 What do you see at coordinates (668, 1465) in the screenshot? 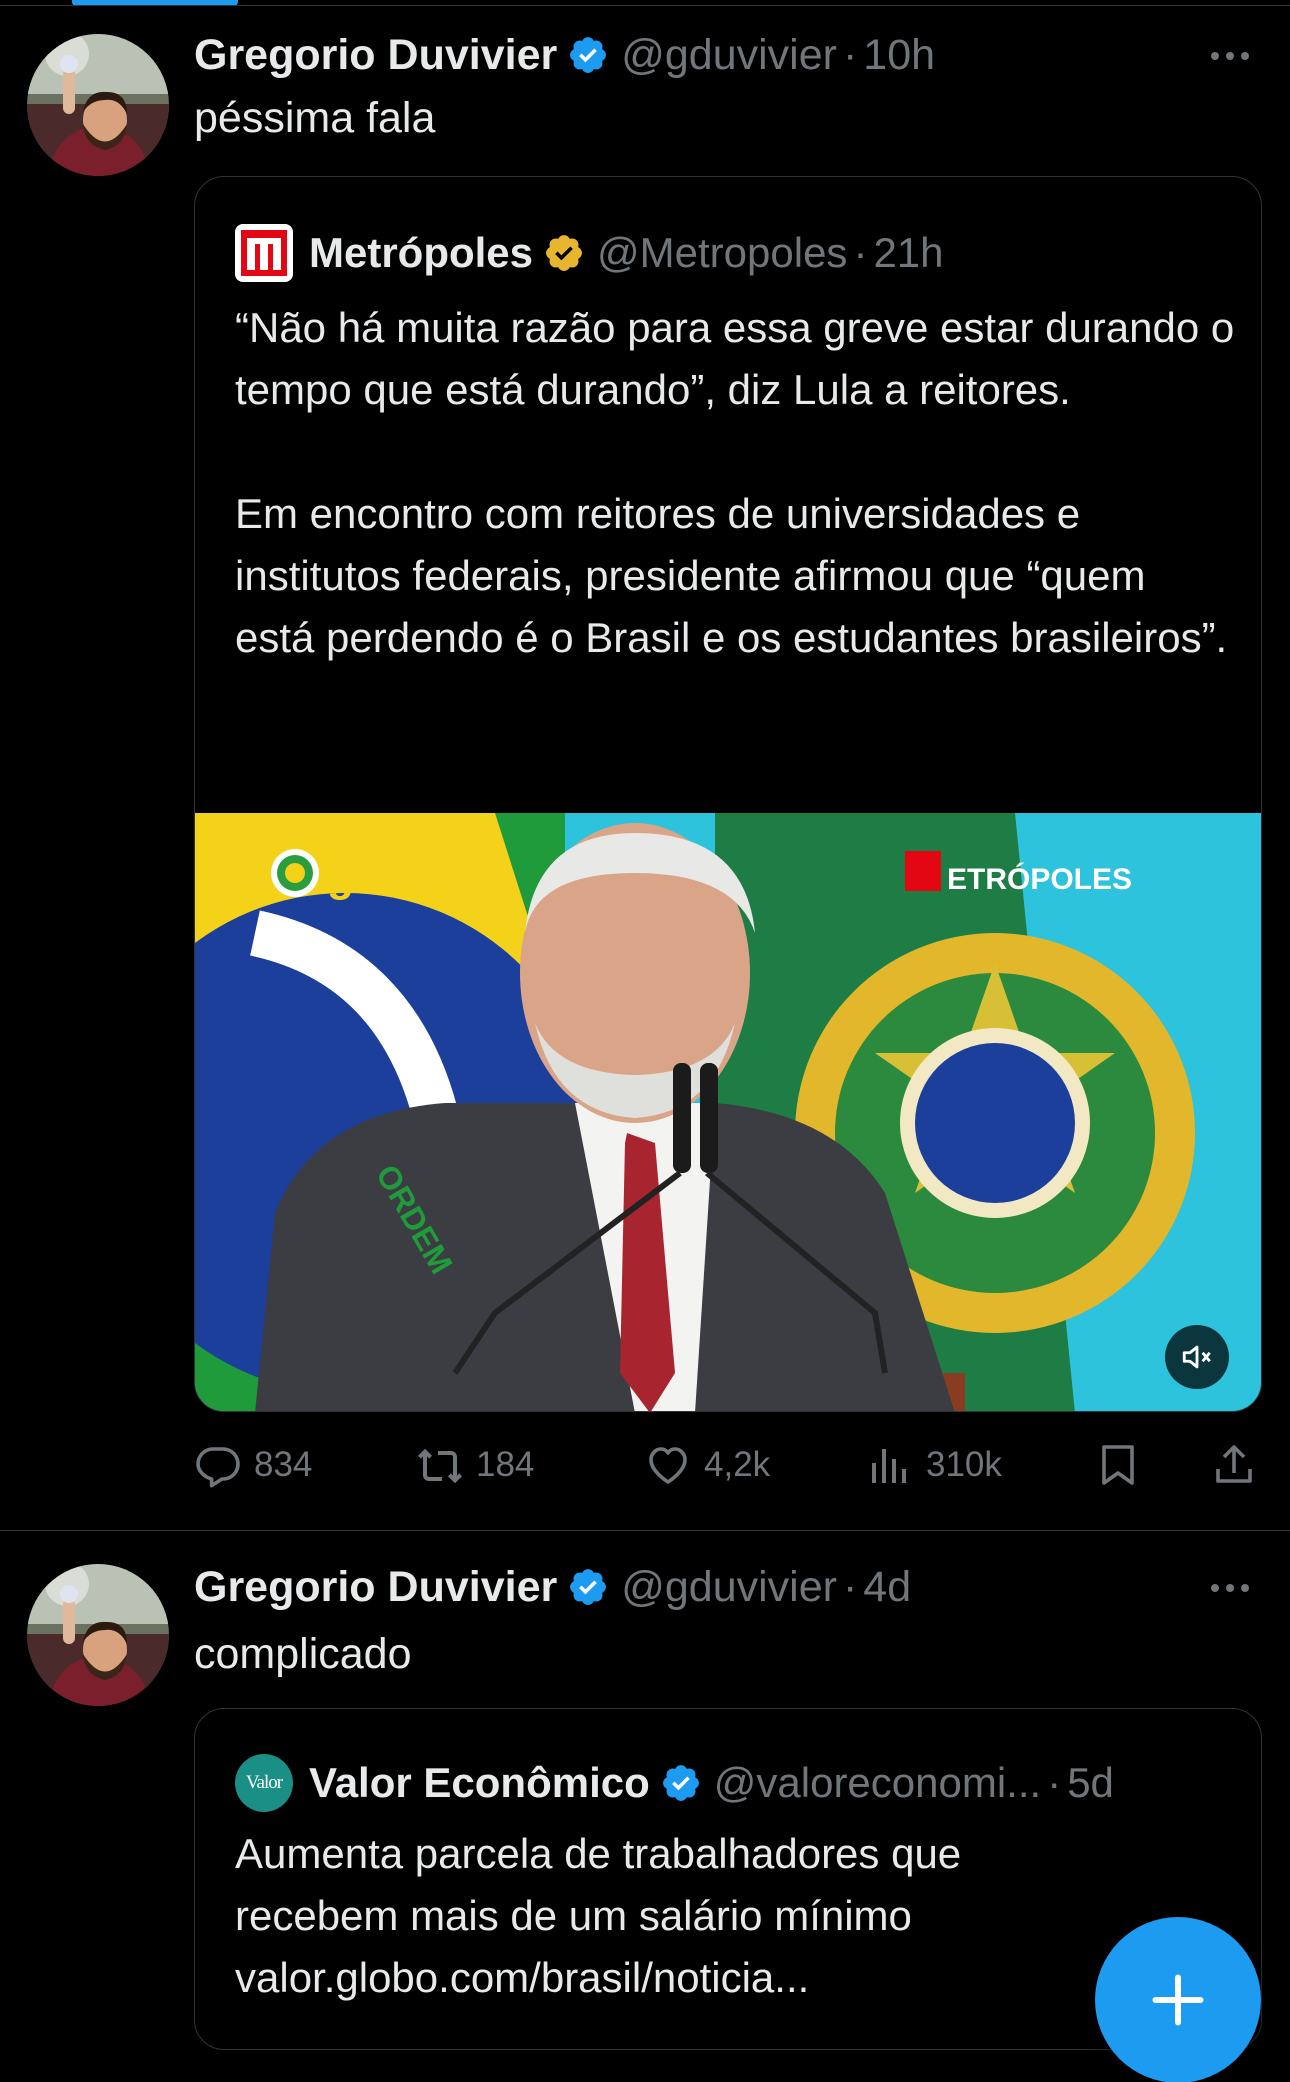
I see `like-icon` at bounding box center [668, 1465].